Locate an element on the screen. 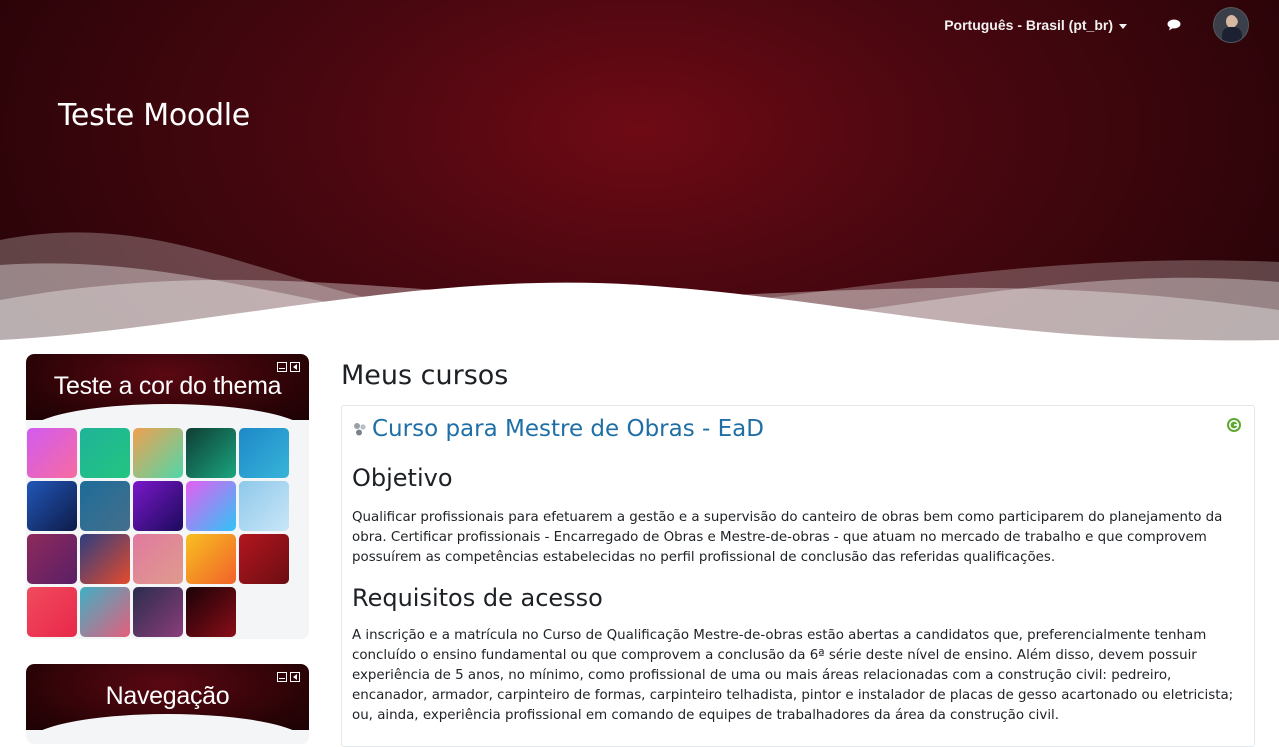 The width and height of the screenshot is (1279, 747). caret-down-icon is located at coordinates (1123, 26).